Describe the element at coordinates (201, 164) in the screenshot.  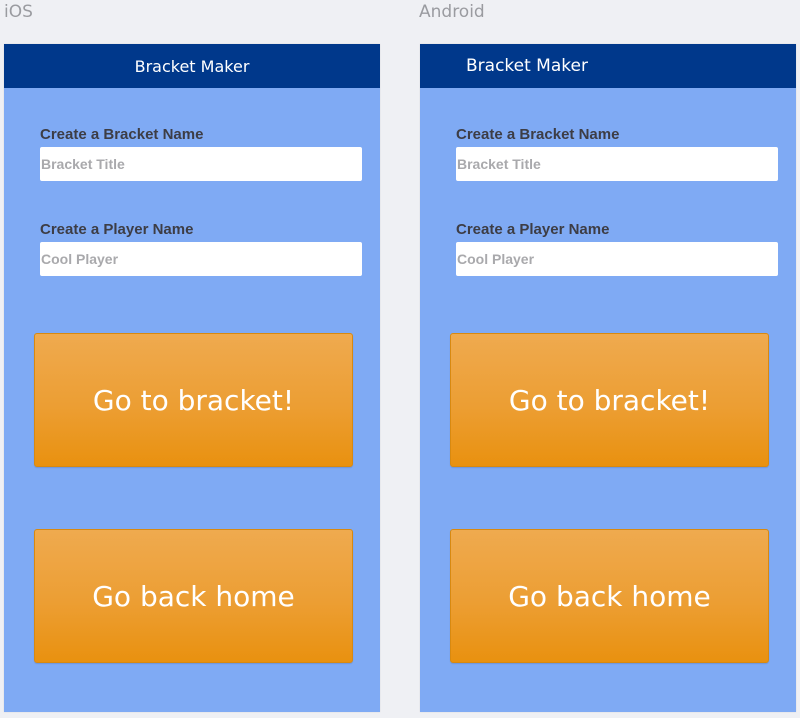
I see `ios-bracket-title-input` at that location.